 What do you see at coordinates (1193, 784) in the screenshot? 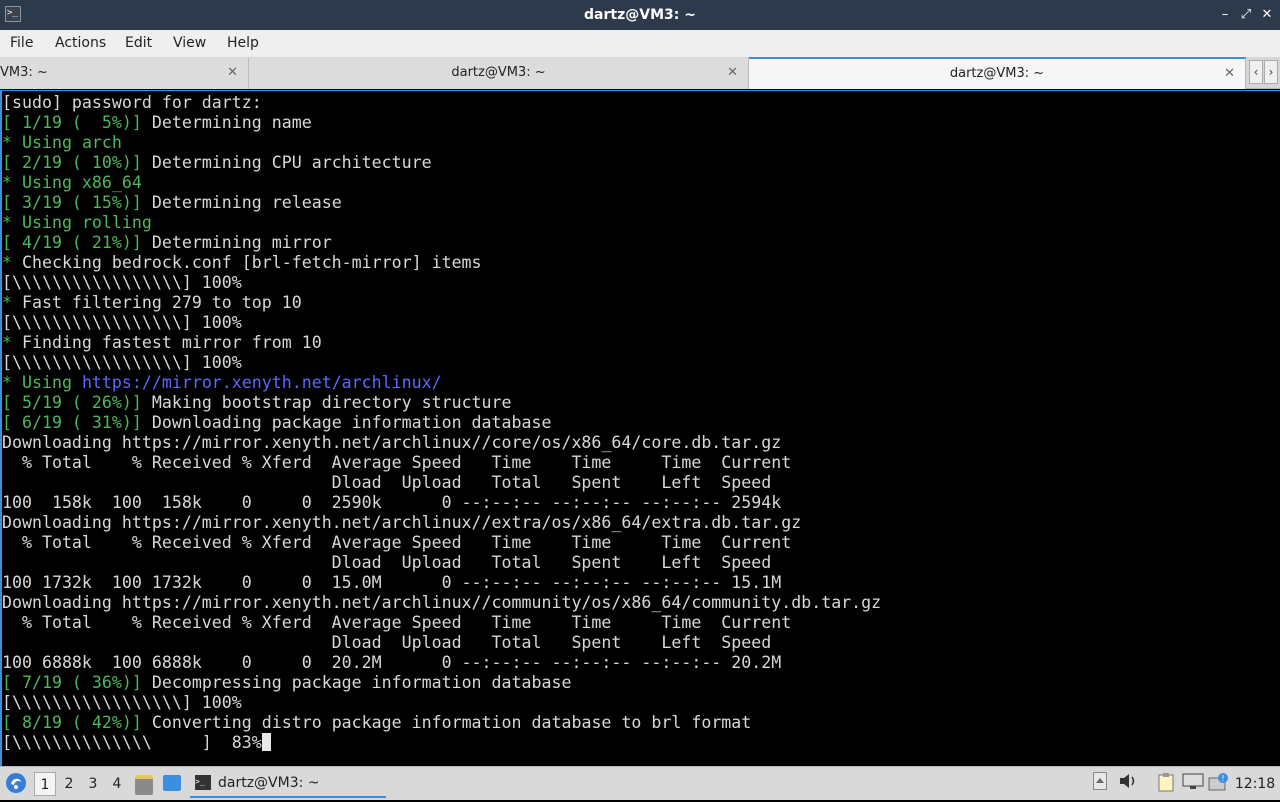
I see `network-icon` at bounding box center [1193, 784].